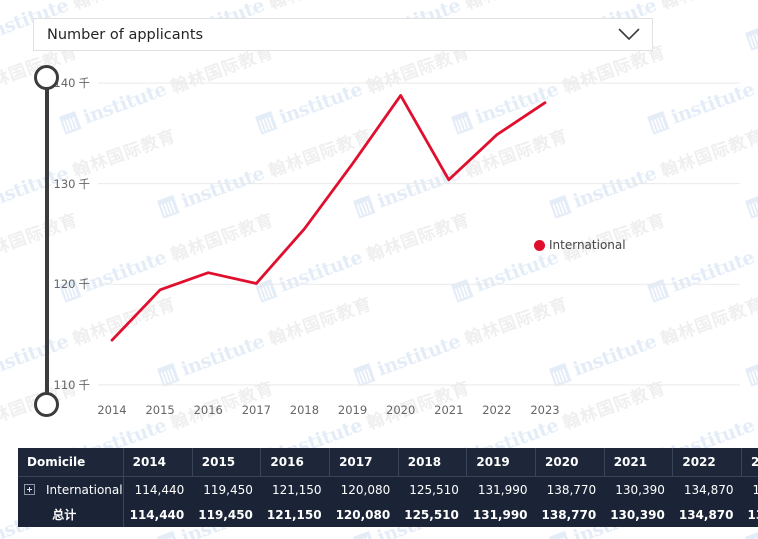  I want to click on chevron-down-icon, so click(629, 34).